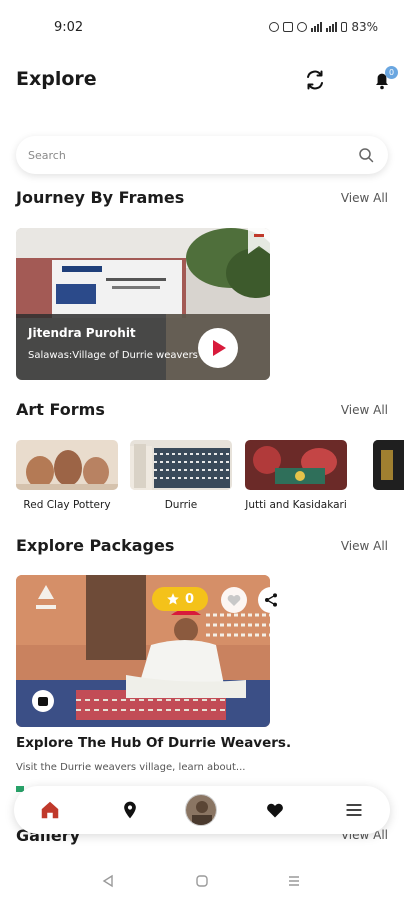 This screenshot has width=404, height=900. I want to click on status-icons: 83%, so click(323, 27).